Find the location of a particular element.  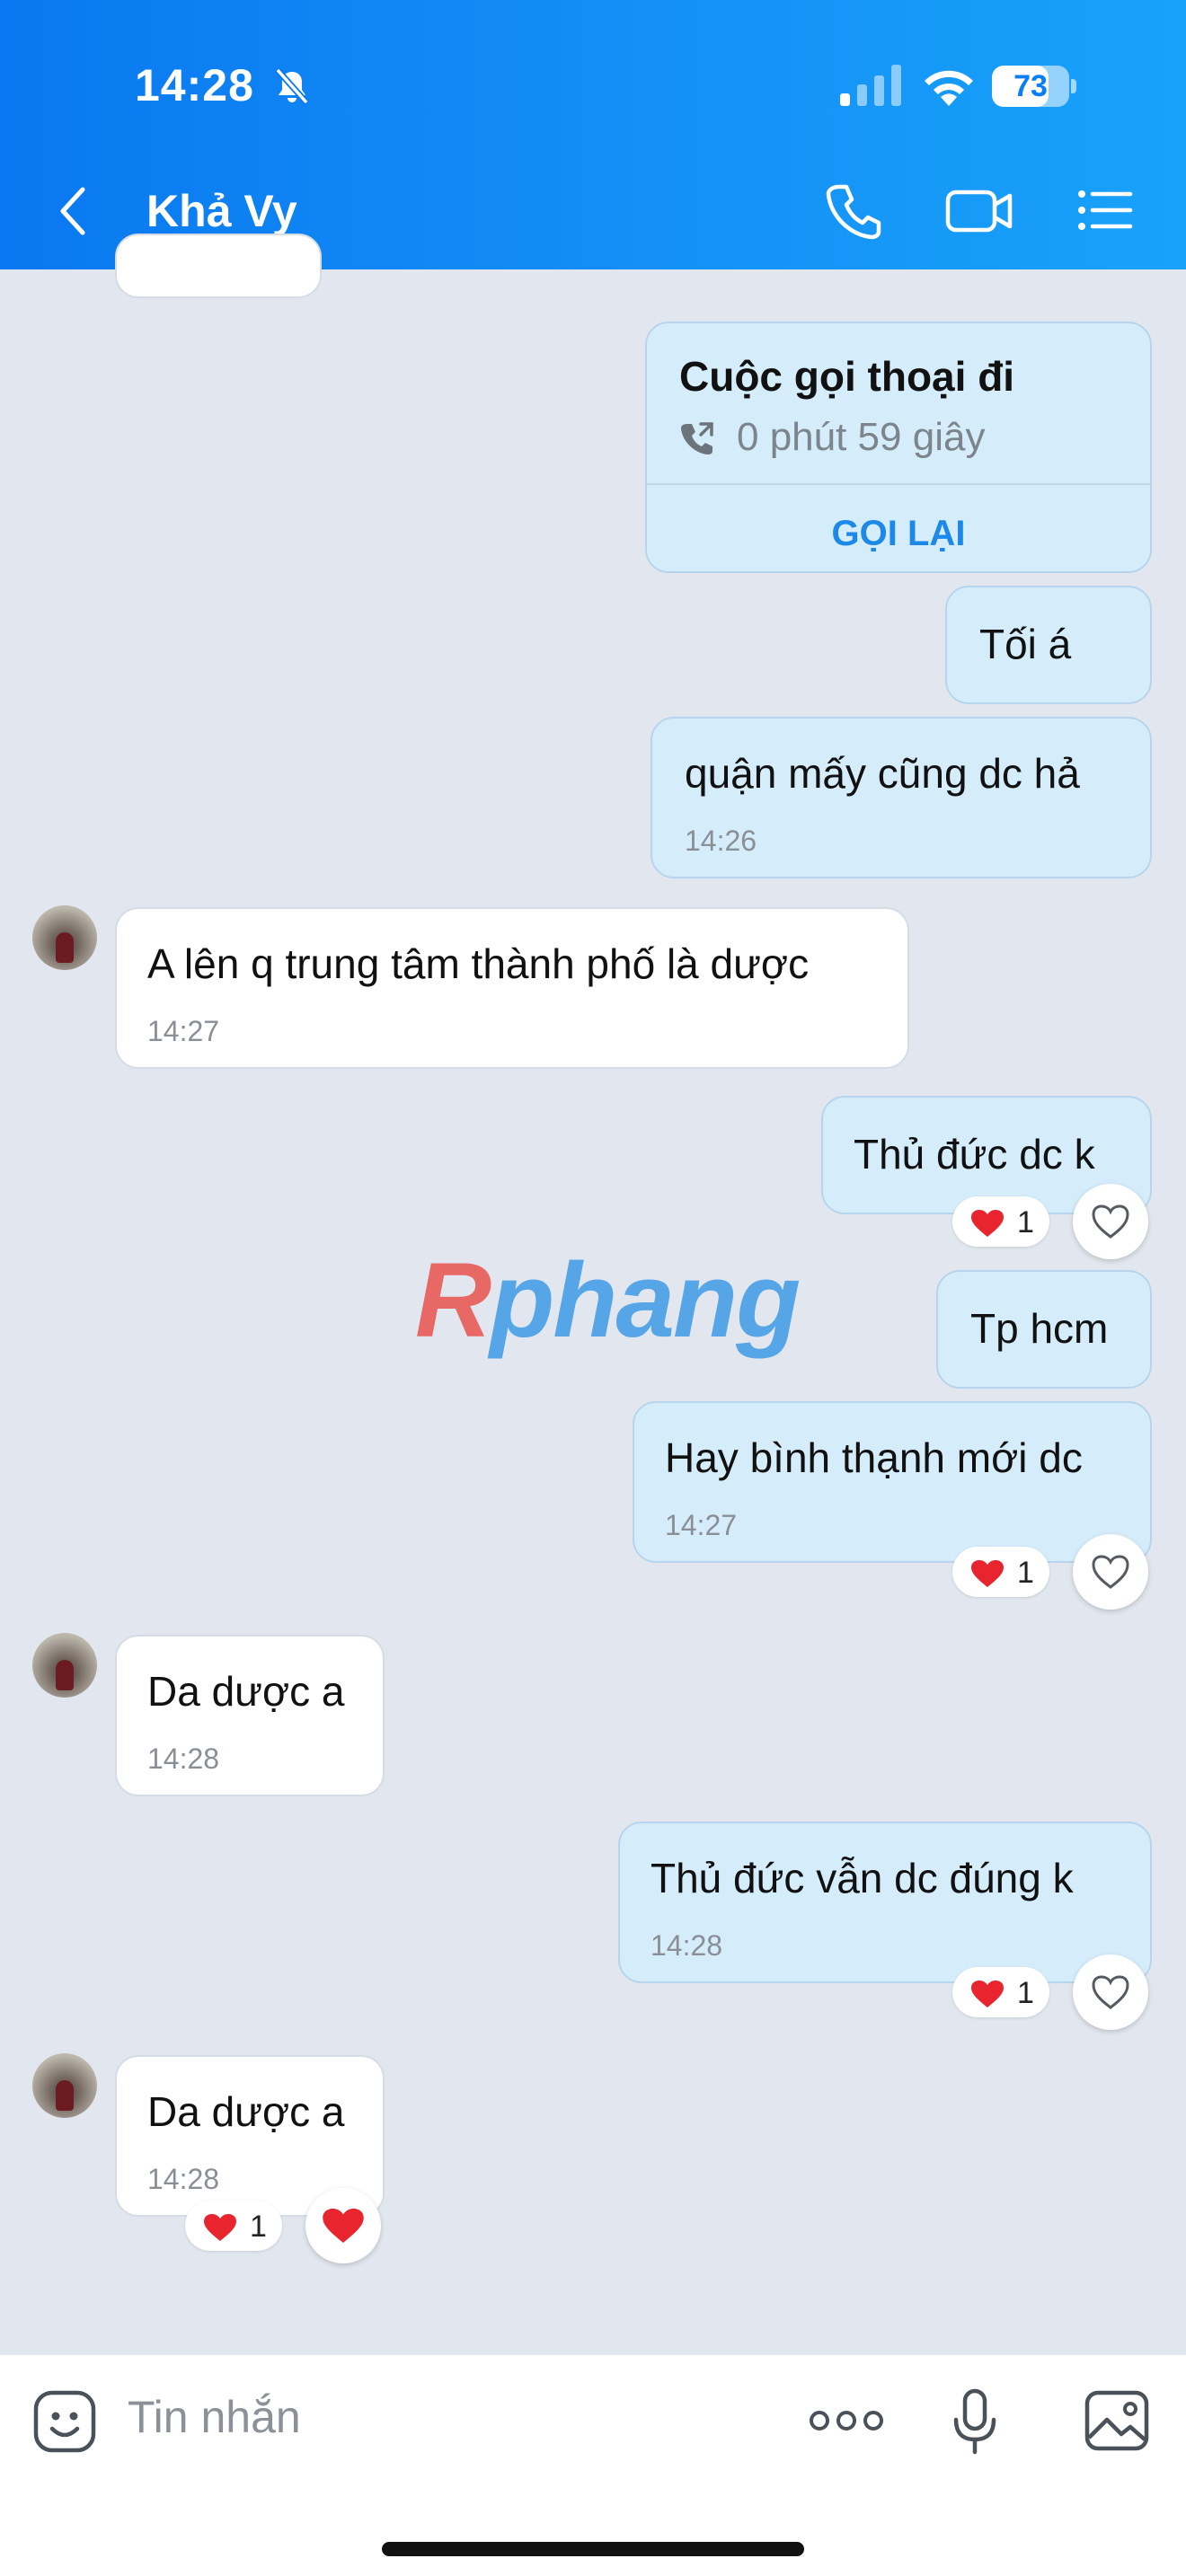

image-gallery-icon is located at coordinates (1117, 2420).